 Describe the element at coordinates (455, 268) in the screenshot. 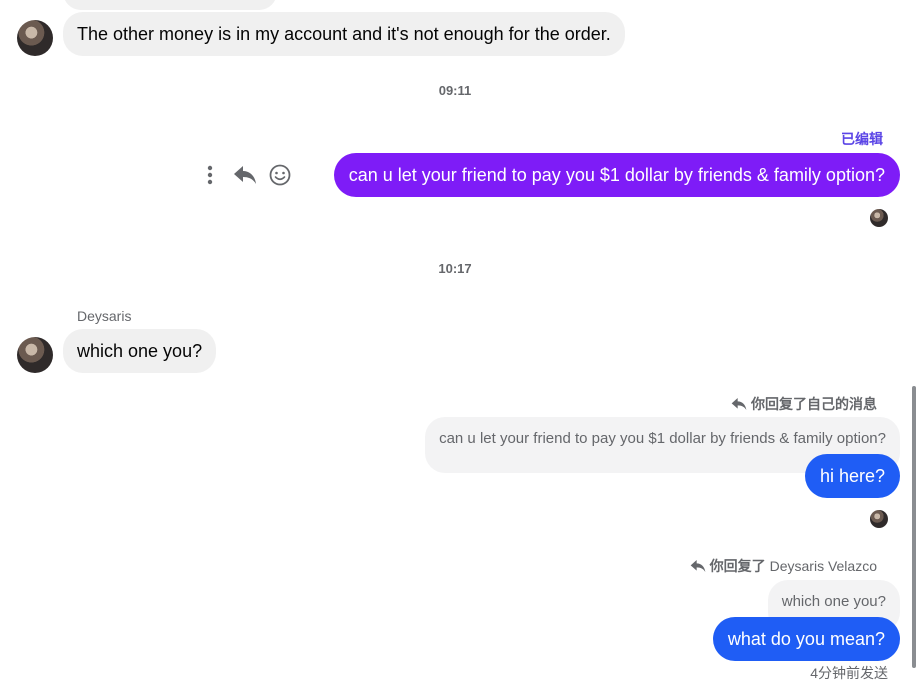

I see `timestamp-divider: 10:17` at that location.